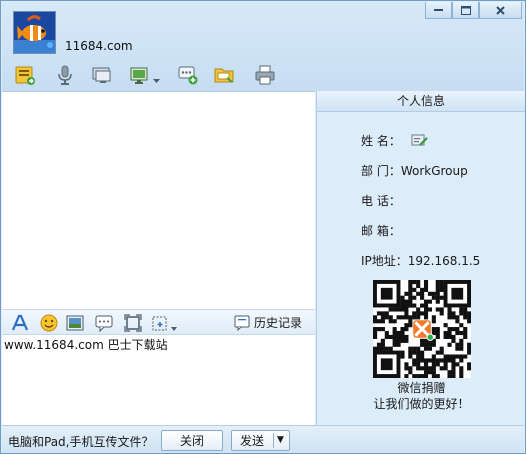  I want to click on minimize-button, so click(438, 10).